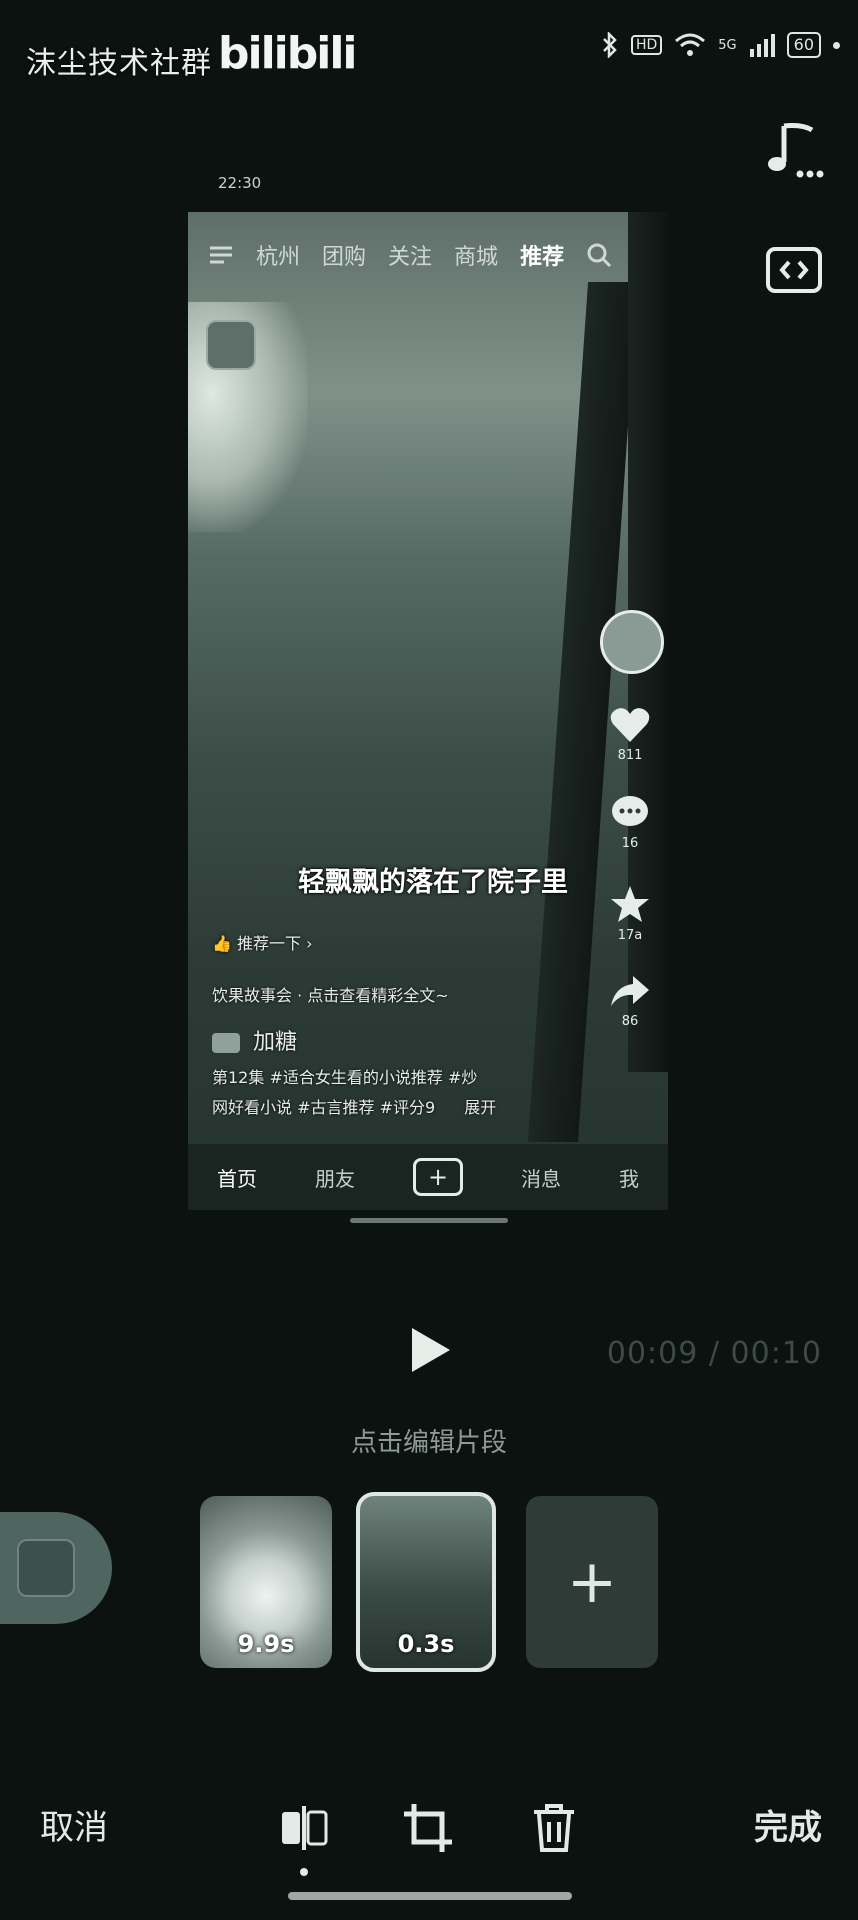 This screenshot has height=1920, width=858. Describe the element at coordinates (269, 943) in the screenshot. I see `recommend-text: 推荐一下` at that location.